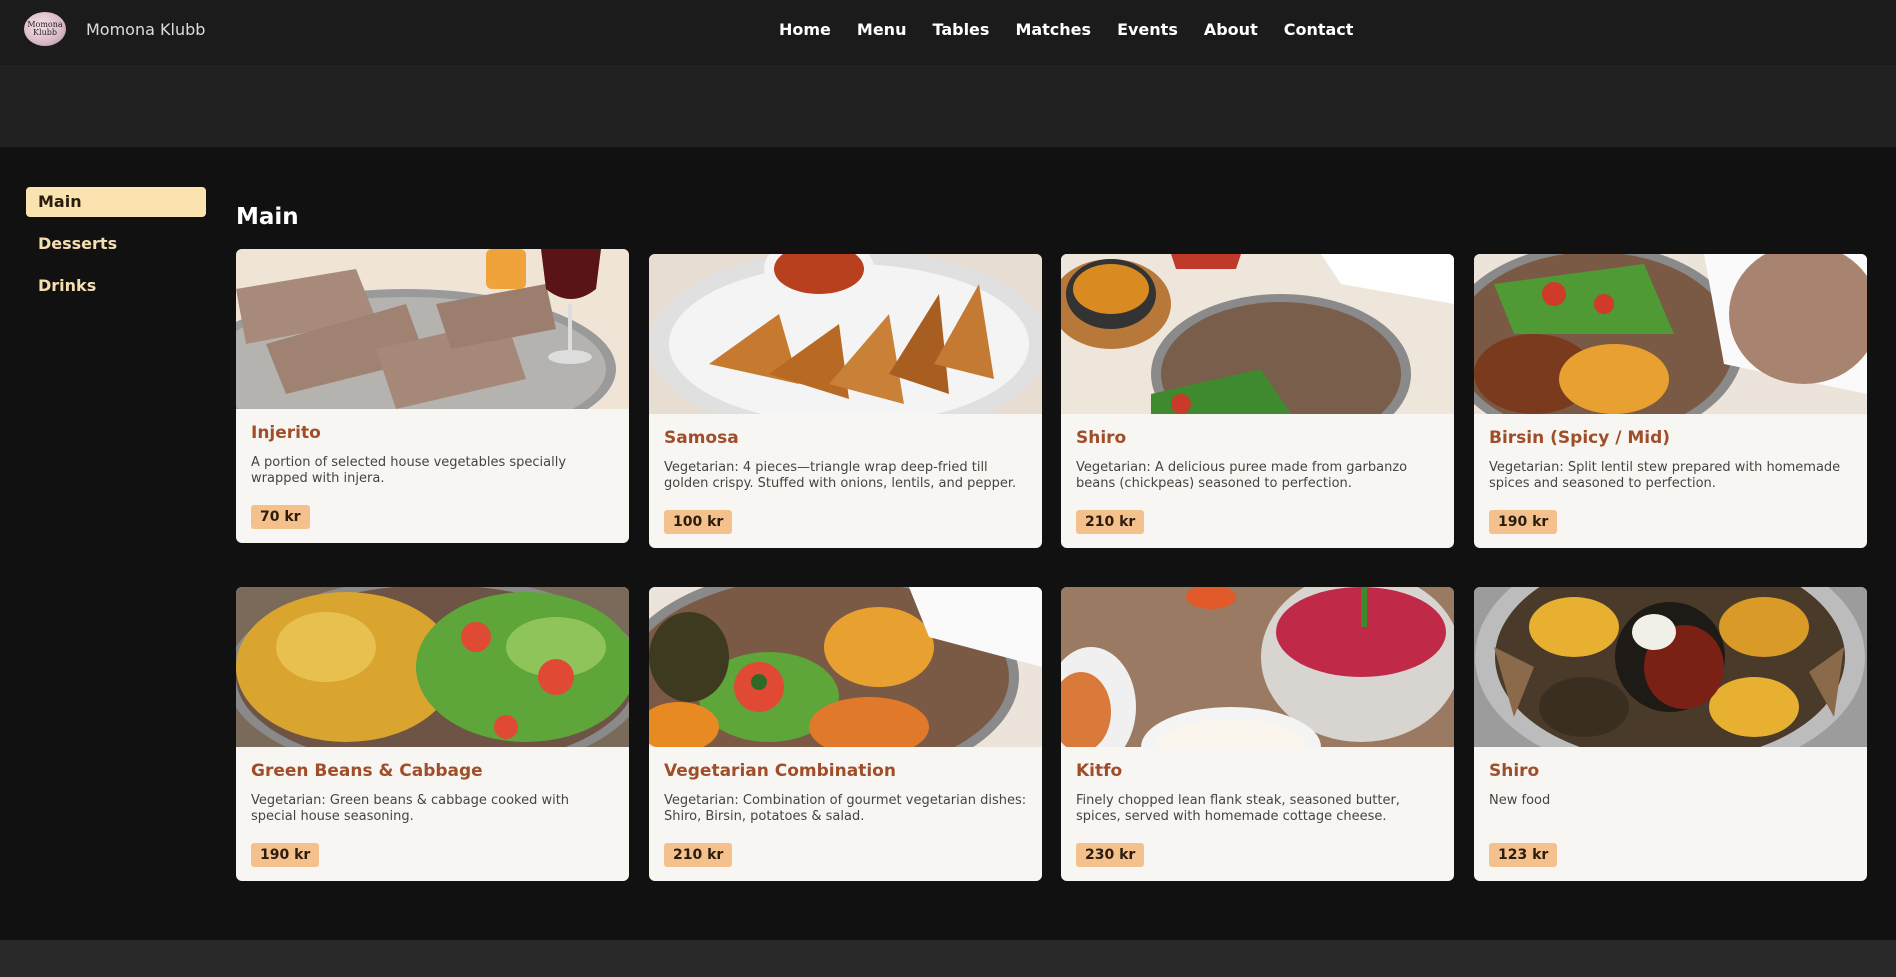  What do you see at coordinates (805, 29) in the screenshot?
I see `nav-home: Home` at bounding box center [805, 29].